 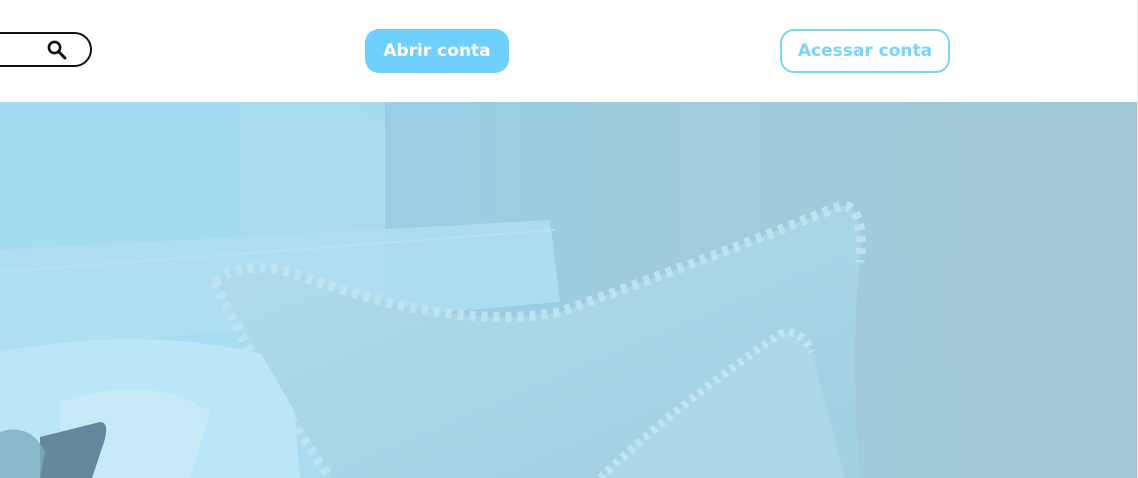 I want to click on access-account-button: Acessar conta, so click(x=865, y=51).